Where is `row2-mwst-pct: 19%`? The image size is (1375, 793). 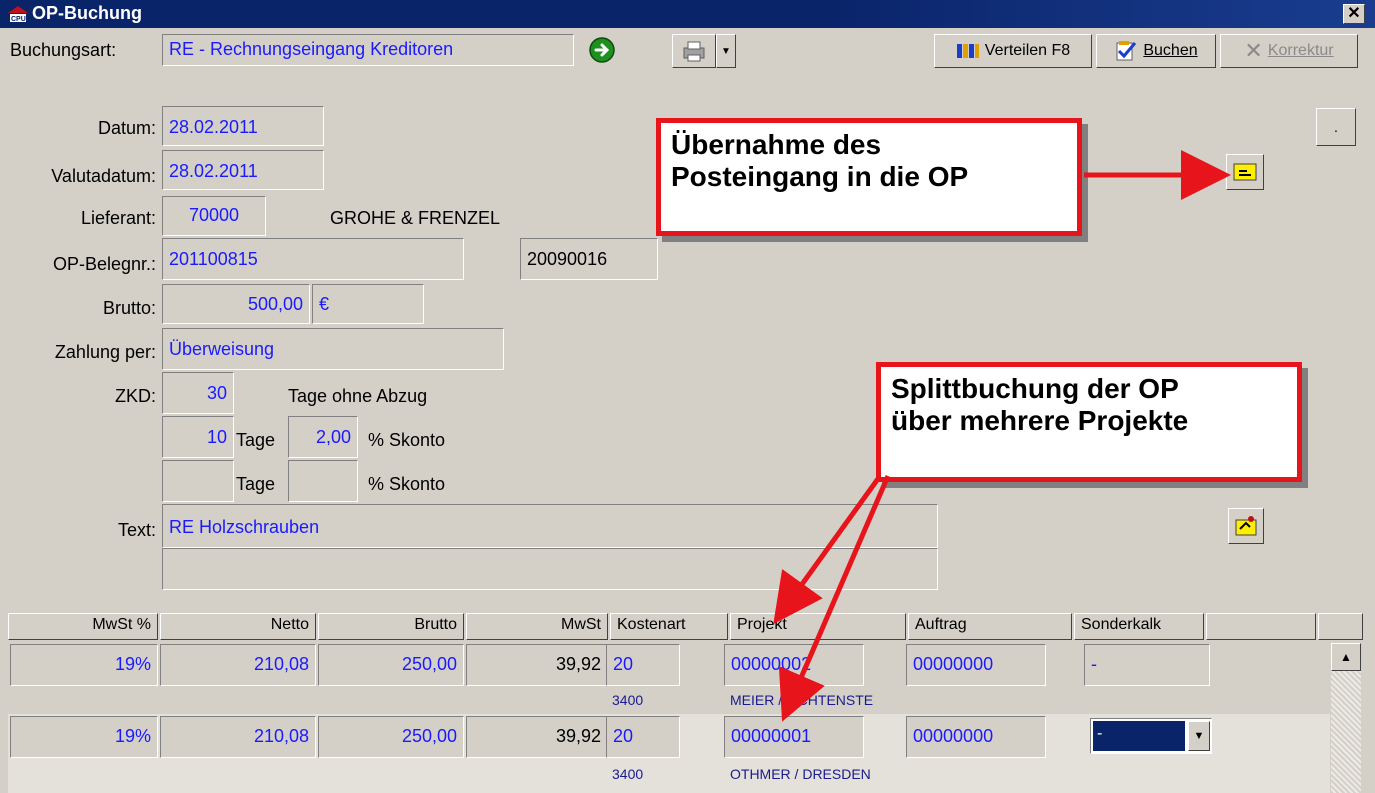
row2-mwst-pct: 19% is located at coordinates (84, 737).